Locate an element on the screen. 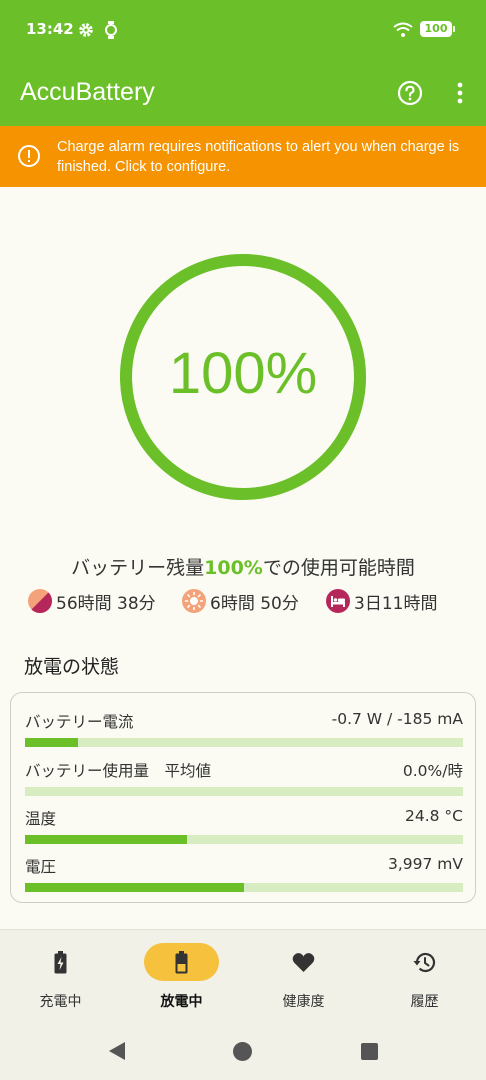  more-vert-icon is located at coordinates (460, 93).